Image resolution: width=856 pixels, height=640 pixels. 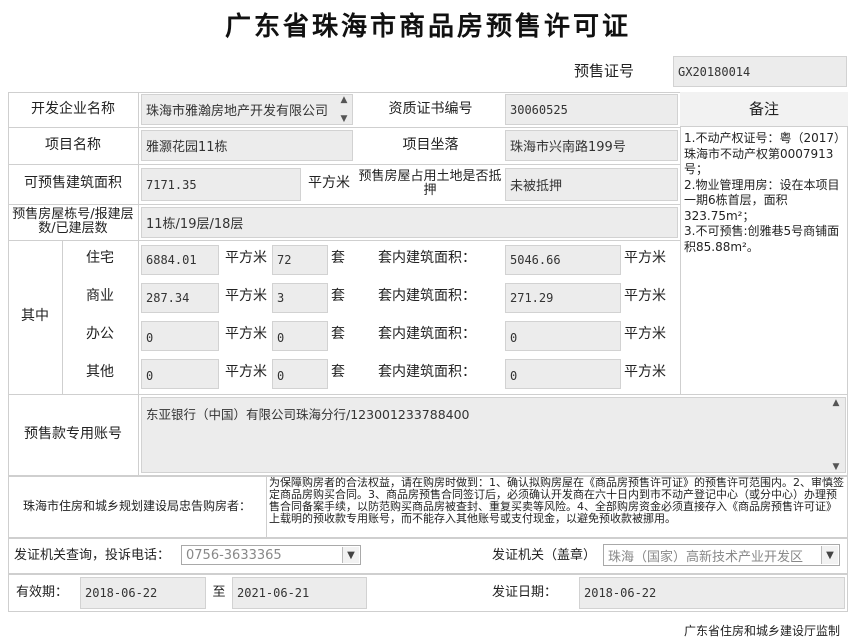 I want to click on residential-area-field: 6884.01, so click(x=180, y=260).